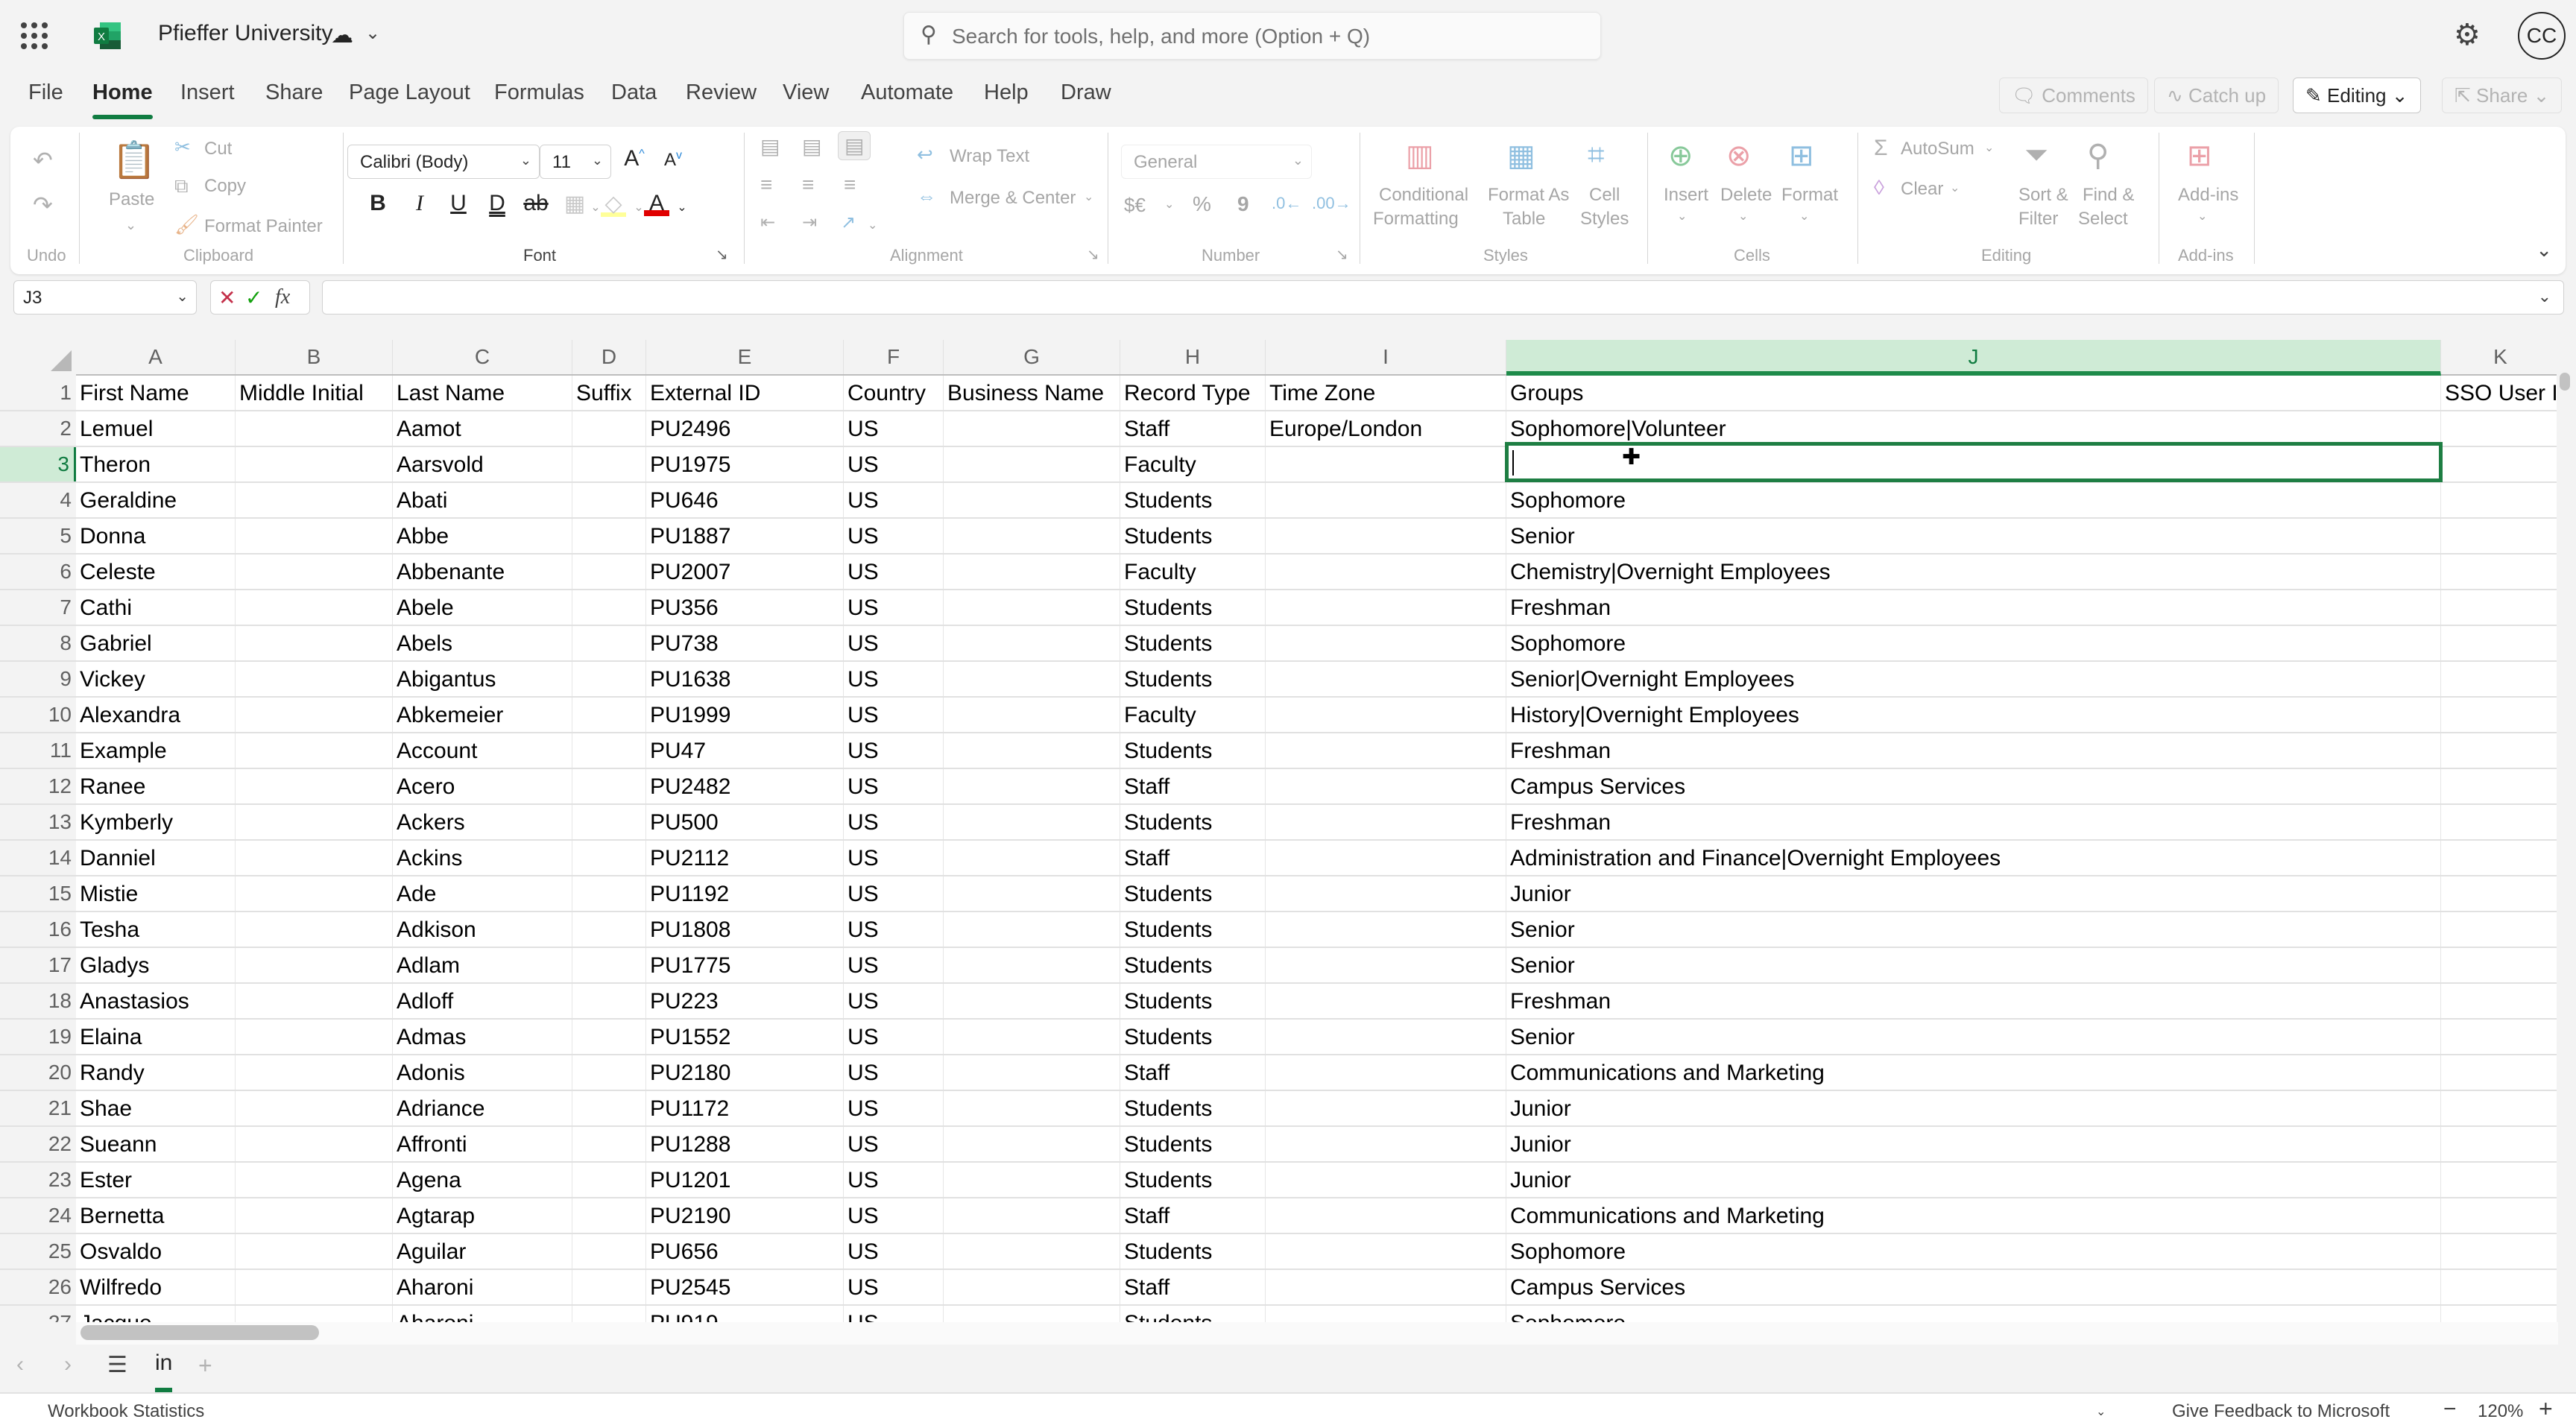 Image resolution: width=2576 pixels, height=1428 pixels. What do you see at coordinates (294, 92) in the screenshot?
I see `tab-share: Share` at bounding box center [294, 92].